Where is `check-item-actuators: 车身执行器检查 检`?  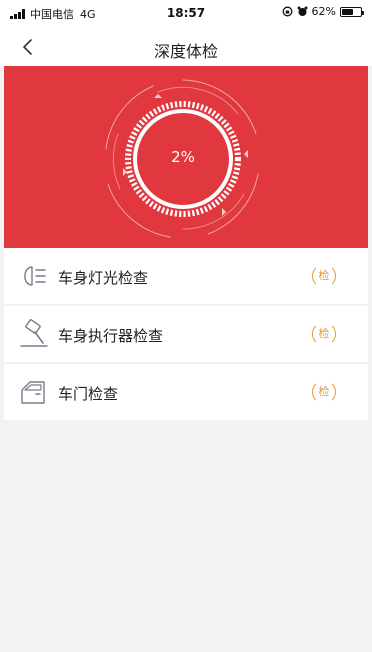 check-item-actuators: 车身执行器检查 检 is located at coordinates (186, 336).